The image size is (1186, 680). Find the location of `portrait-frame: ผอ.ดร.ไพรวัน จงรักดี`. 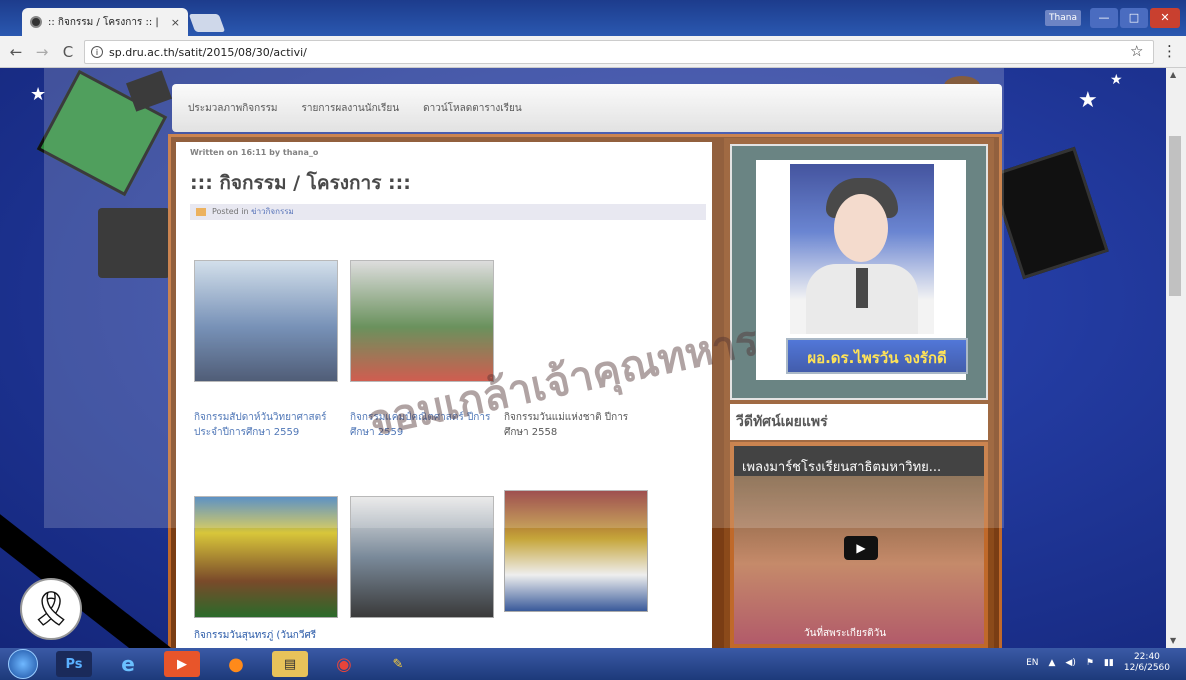

portrait-frame: ผอ.ดร.ไพรวัน จงรักดี is located at coordinates (862, 270).